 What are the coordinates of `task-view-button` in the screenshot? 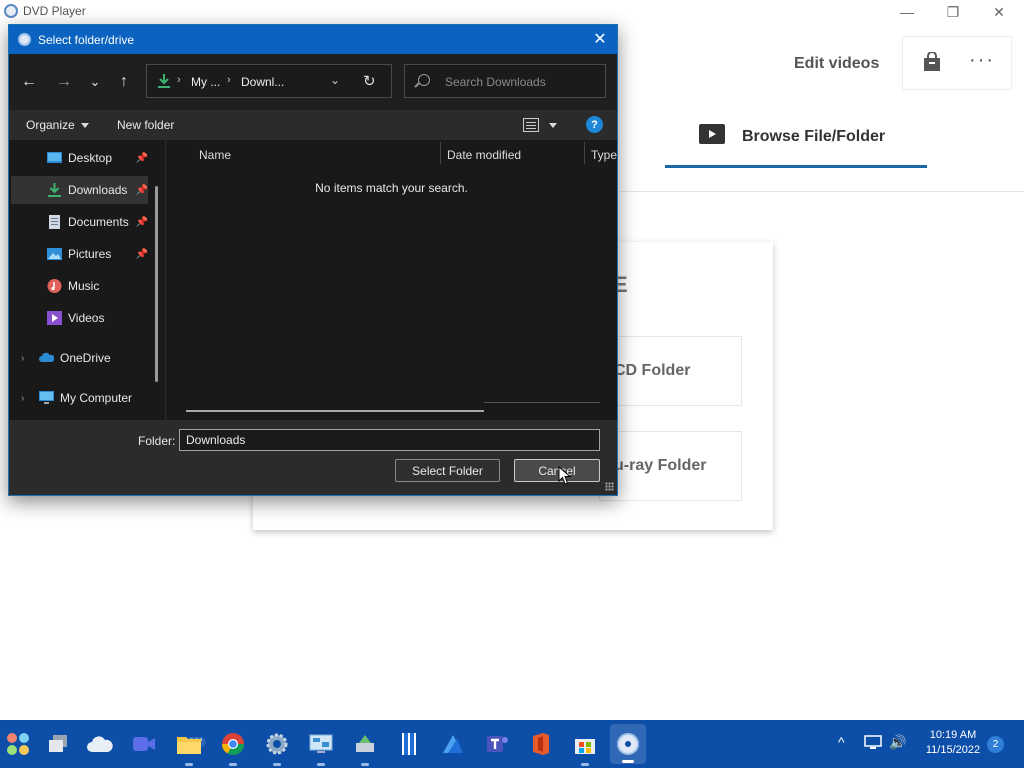 It's located at (58, 744).